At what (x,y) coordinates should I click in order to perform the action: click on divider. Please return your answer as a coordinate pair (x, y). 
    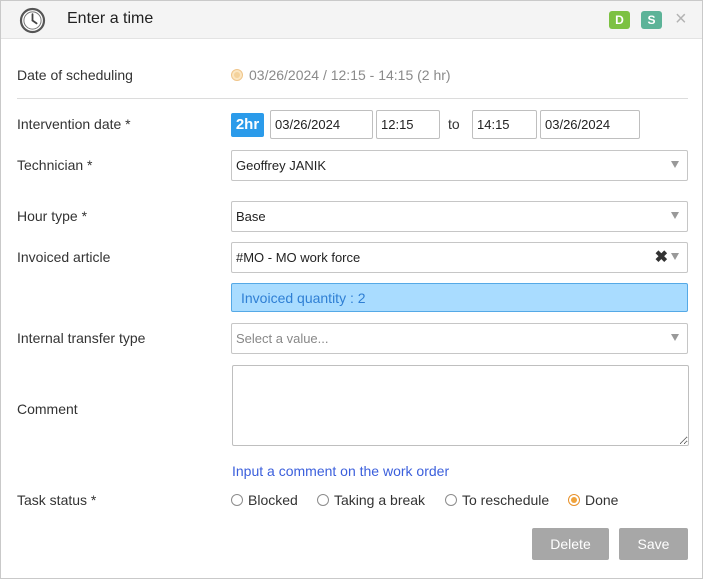
    Looking at the image, I should click on (352, 98).